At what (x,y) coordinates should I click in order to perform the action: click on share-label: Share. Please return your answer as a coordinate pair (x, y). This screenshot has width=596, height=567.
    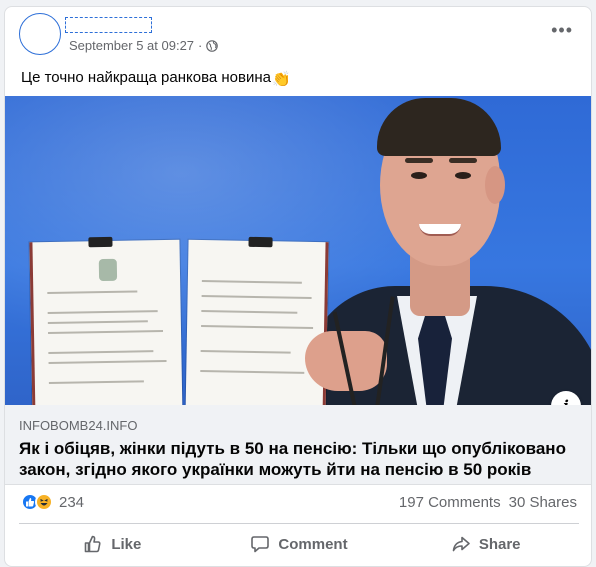
    Looking at the image, I should click on (499, 544).